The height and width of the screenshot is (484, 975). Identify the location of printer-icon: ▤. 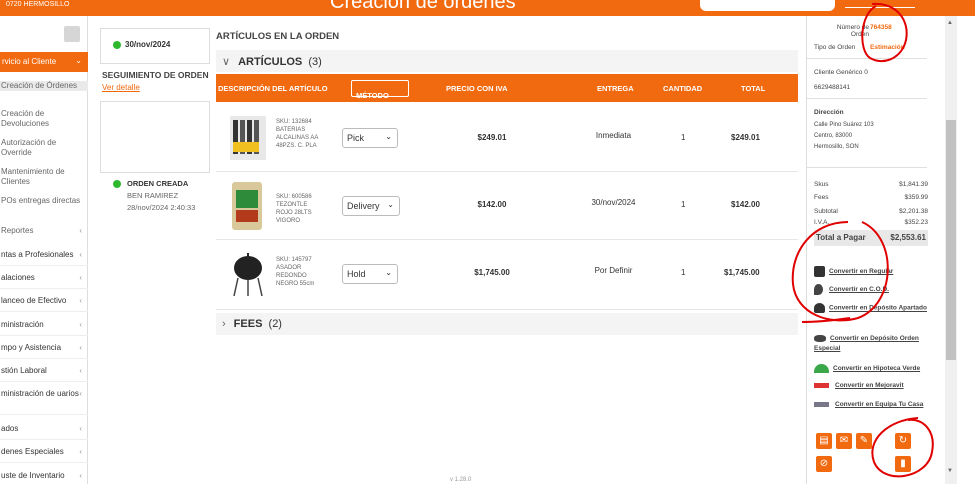
(824, 441).